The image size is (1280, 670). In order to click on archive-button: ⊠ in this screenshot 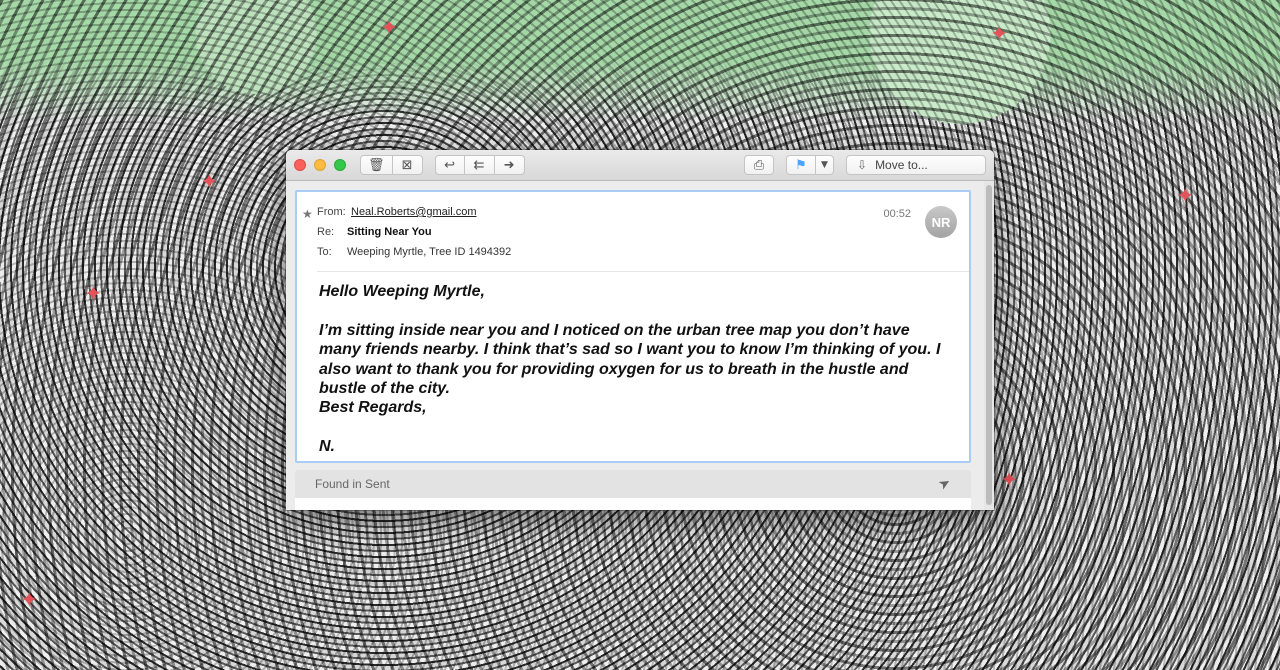, I will do `click(407, 165)`.